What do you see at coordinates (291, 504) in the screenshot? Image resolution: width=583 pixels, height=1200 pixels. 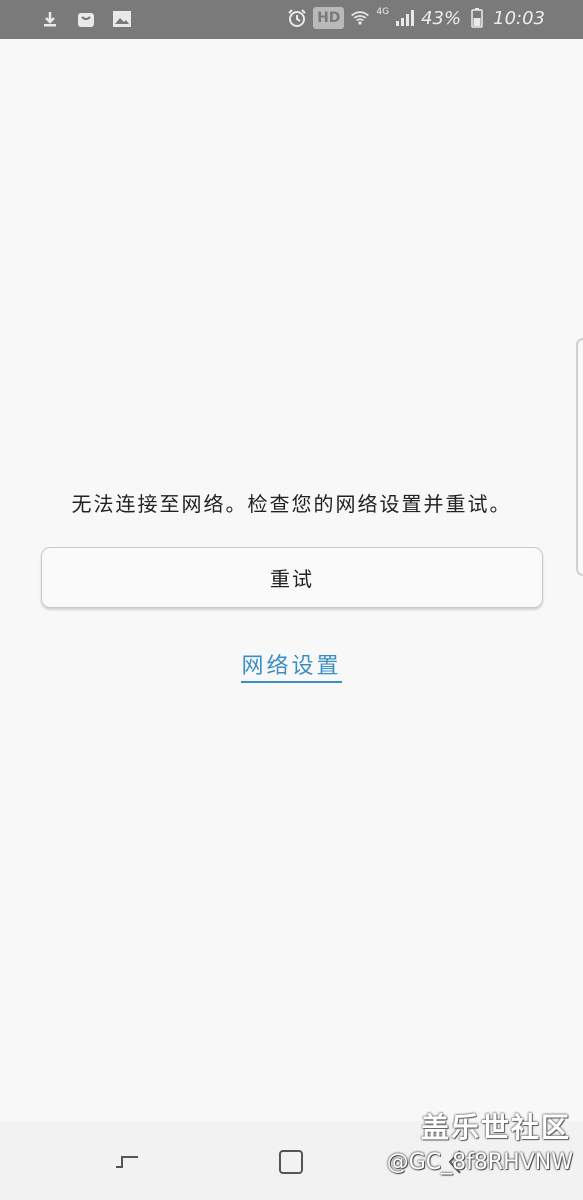 I see `error-message: 无法连接至网络。检查您的网络设置并重试。` at bounding box center [291, 504].